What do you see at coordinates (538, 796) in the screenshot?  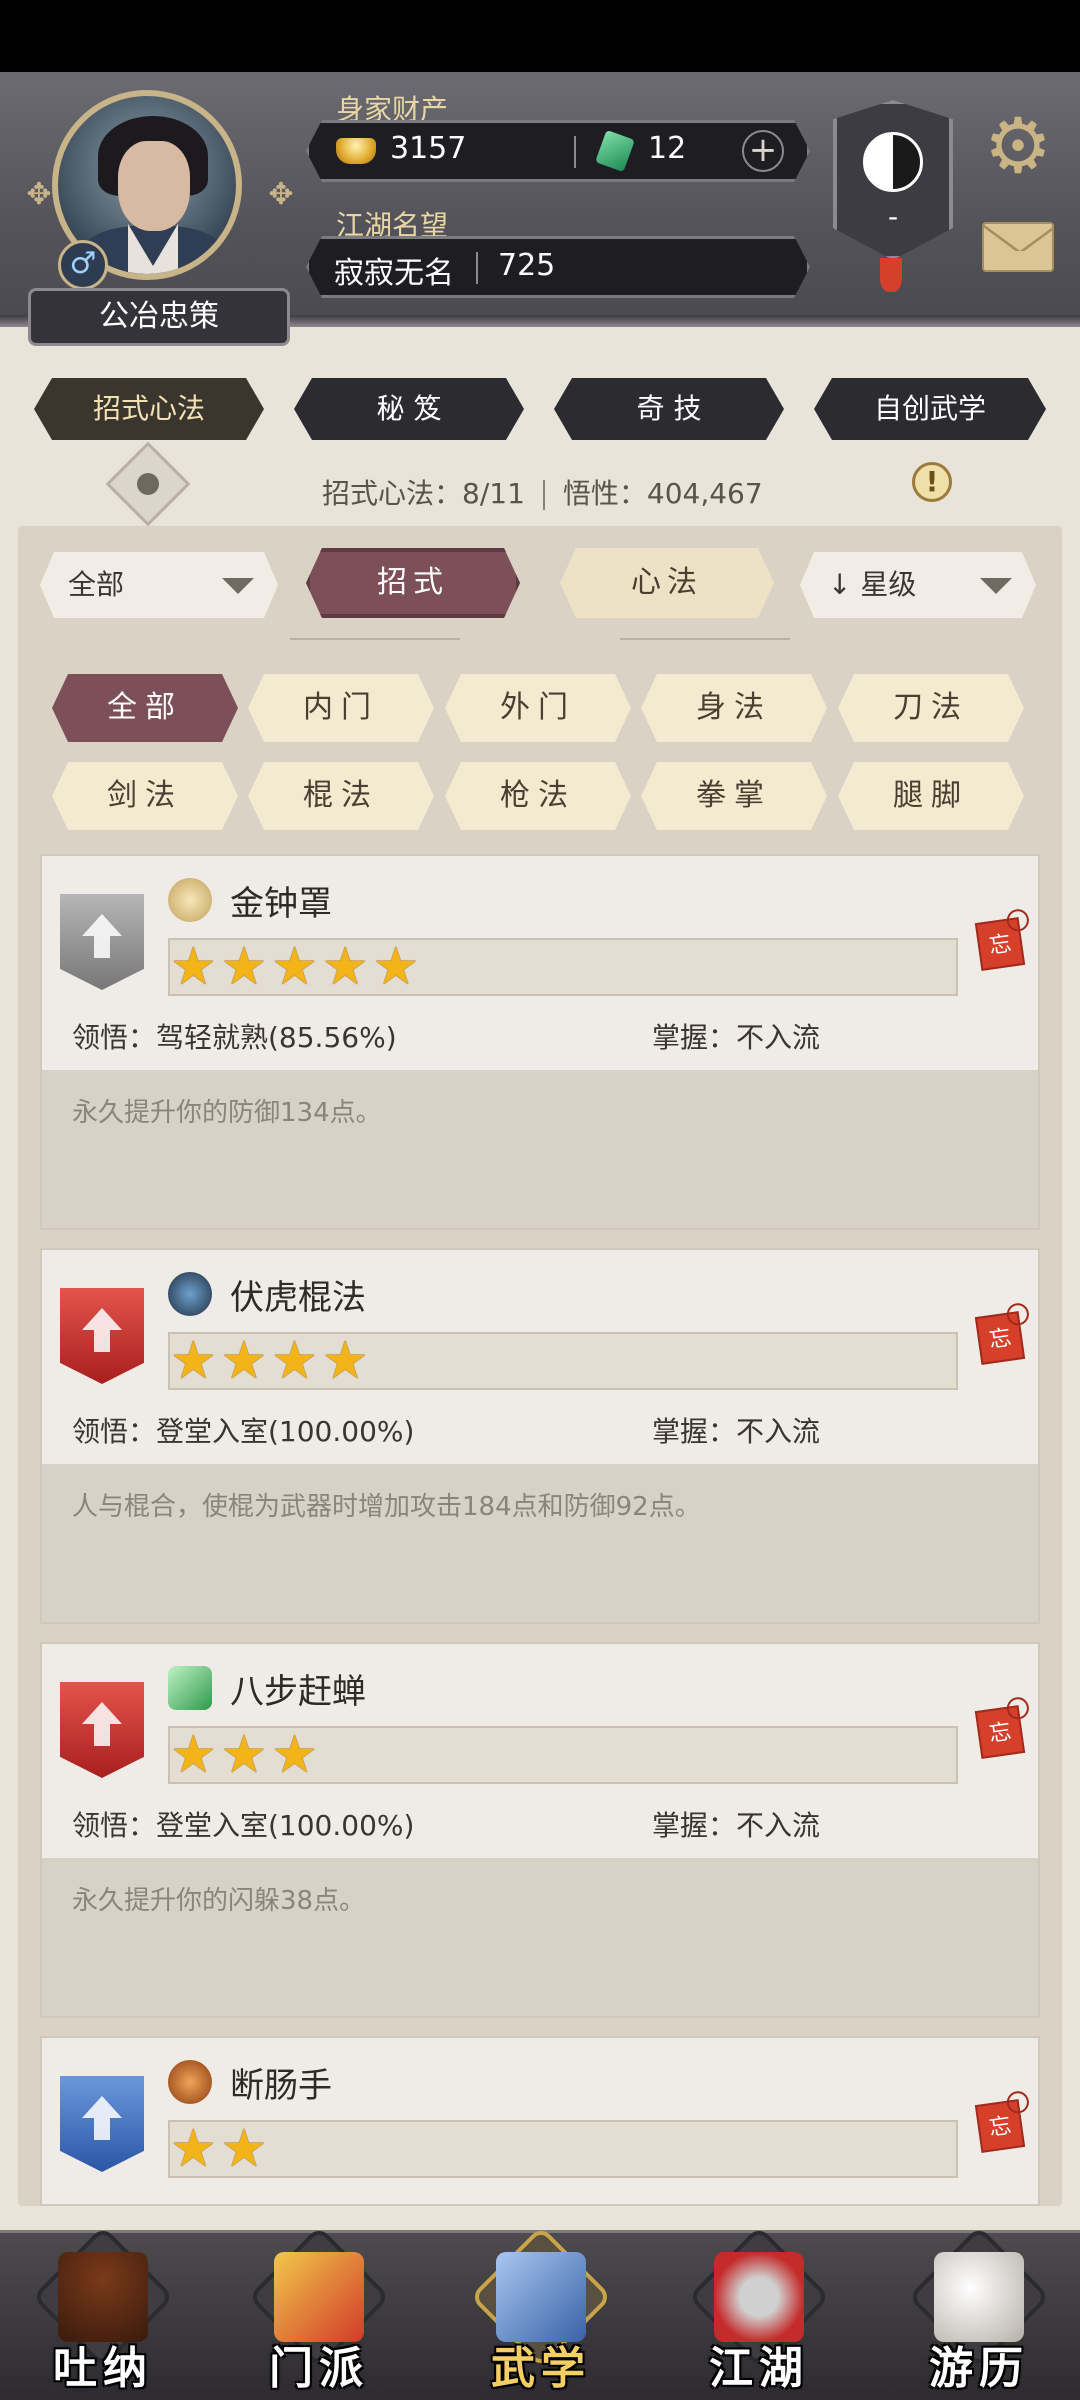 I see `filter-chip-spear: 枪法` at bounding box center [538, 796].